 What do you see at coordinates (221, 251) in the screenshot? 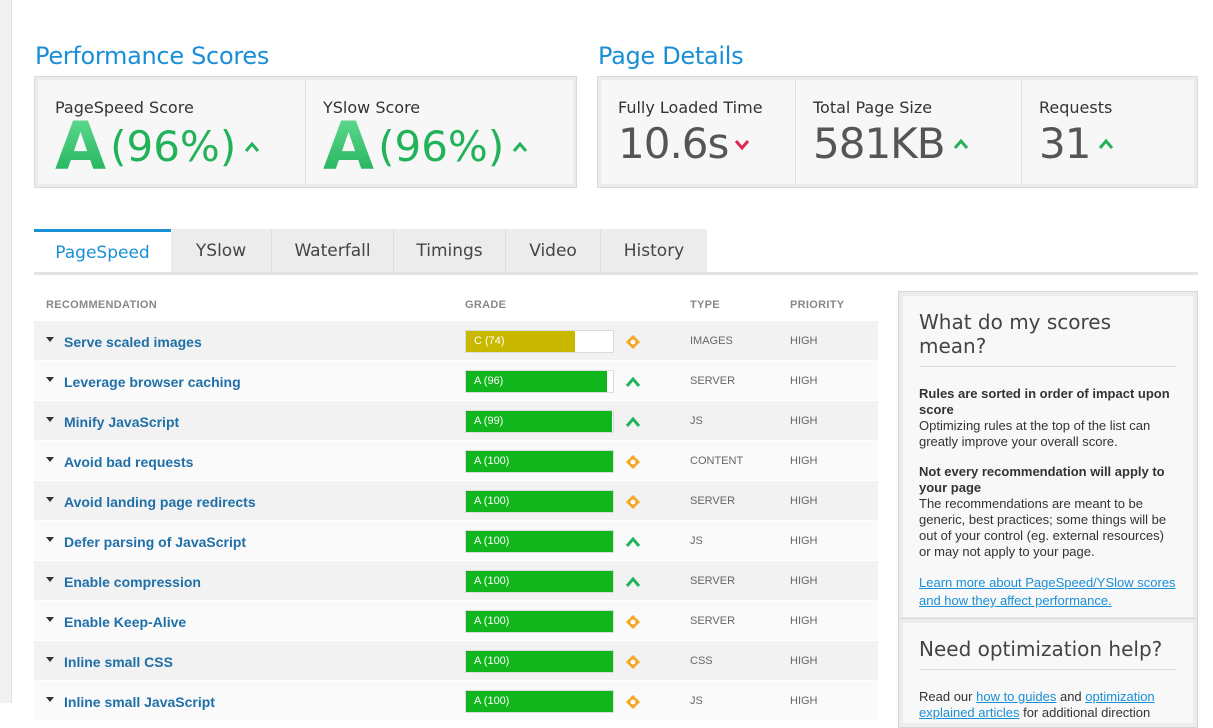
I see `tab-yslow: YSlow` at bounding box center [221, 251].